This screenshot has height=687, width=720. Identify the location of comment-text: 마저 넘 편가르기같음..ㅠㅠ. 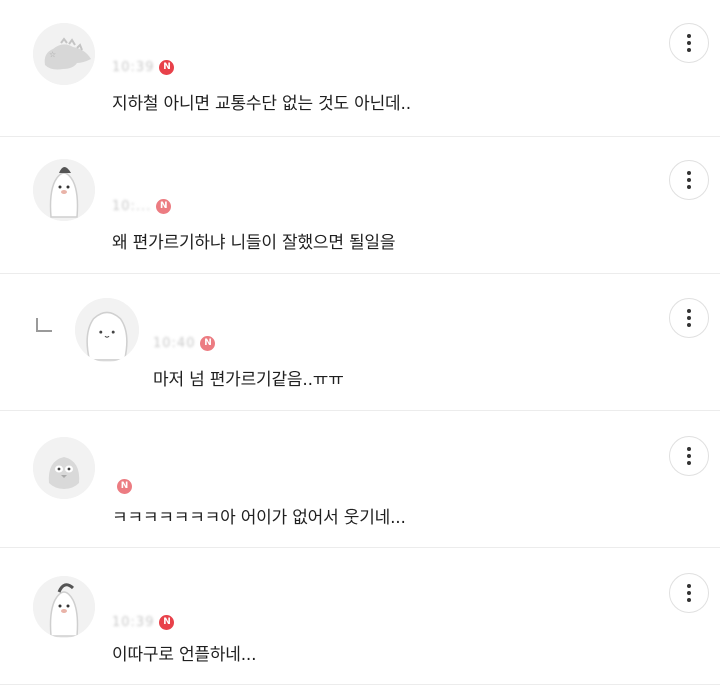
(248, 380).